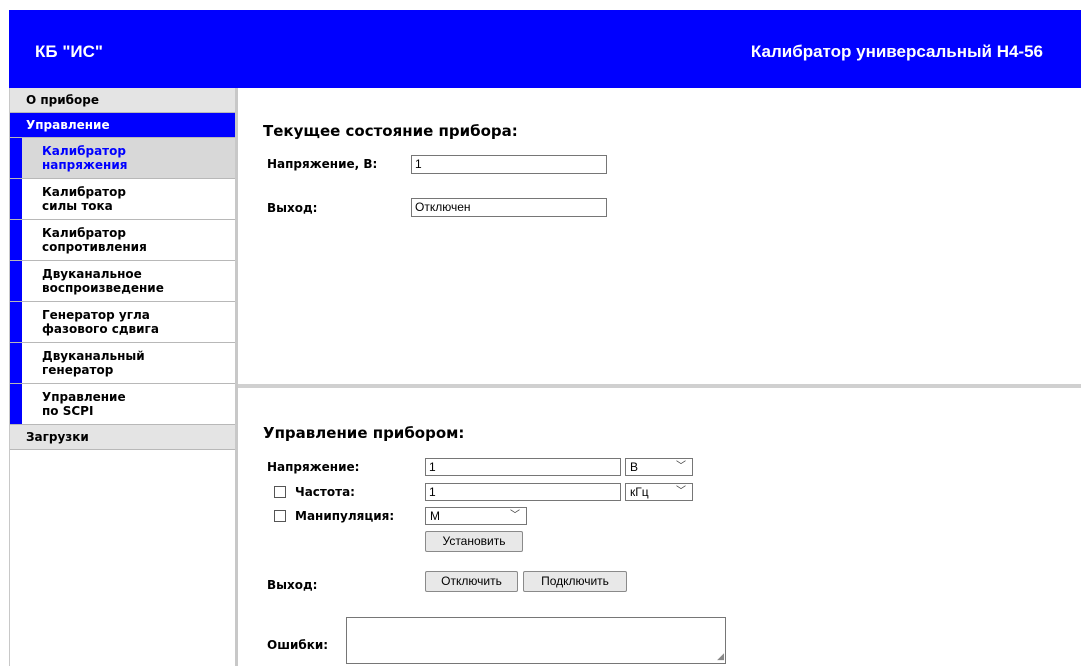 This screenshot has height=666, width=1081. I want to click on status-output-label: Выход:, so click(292, 208).